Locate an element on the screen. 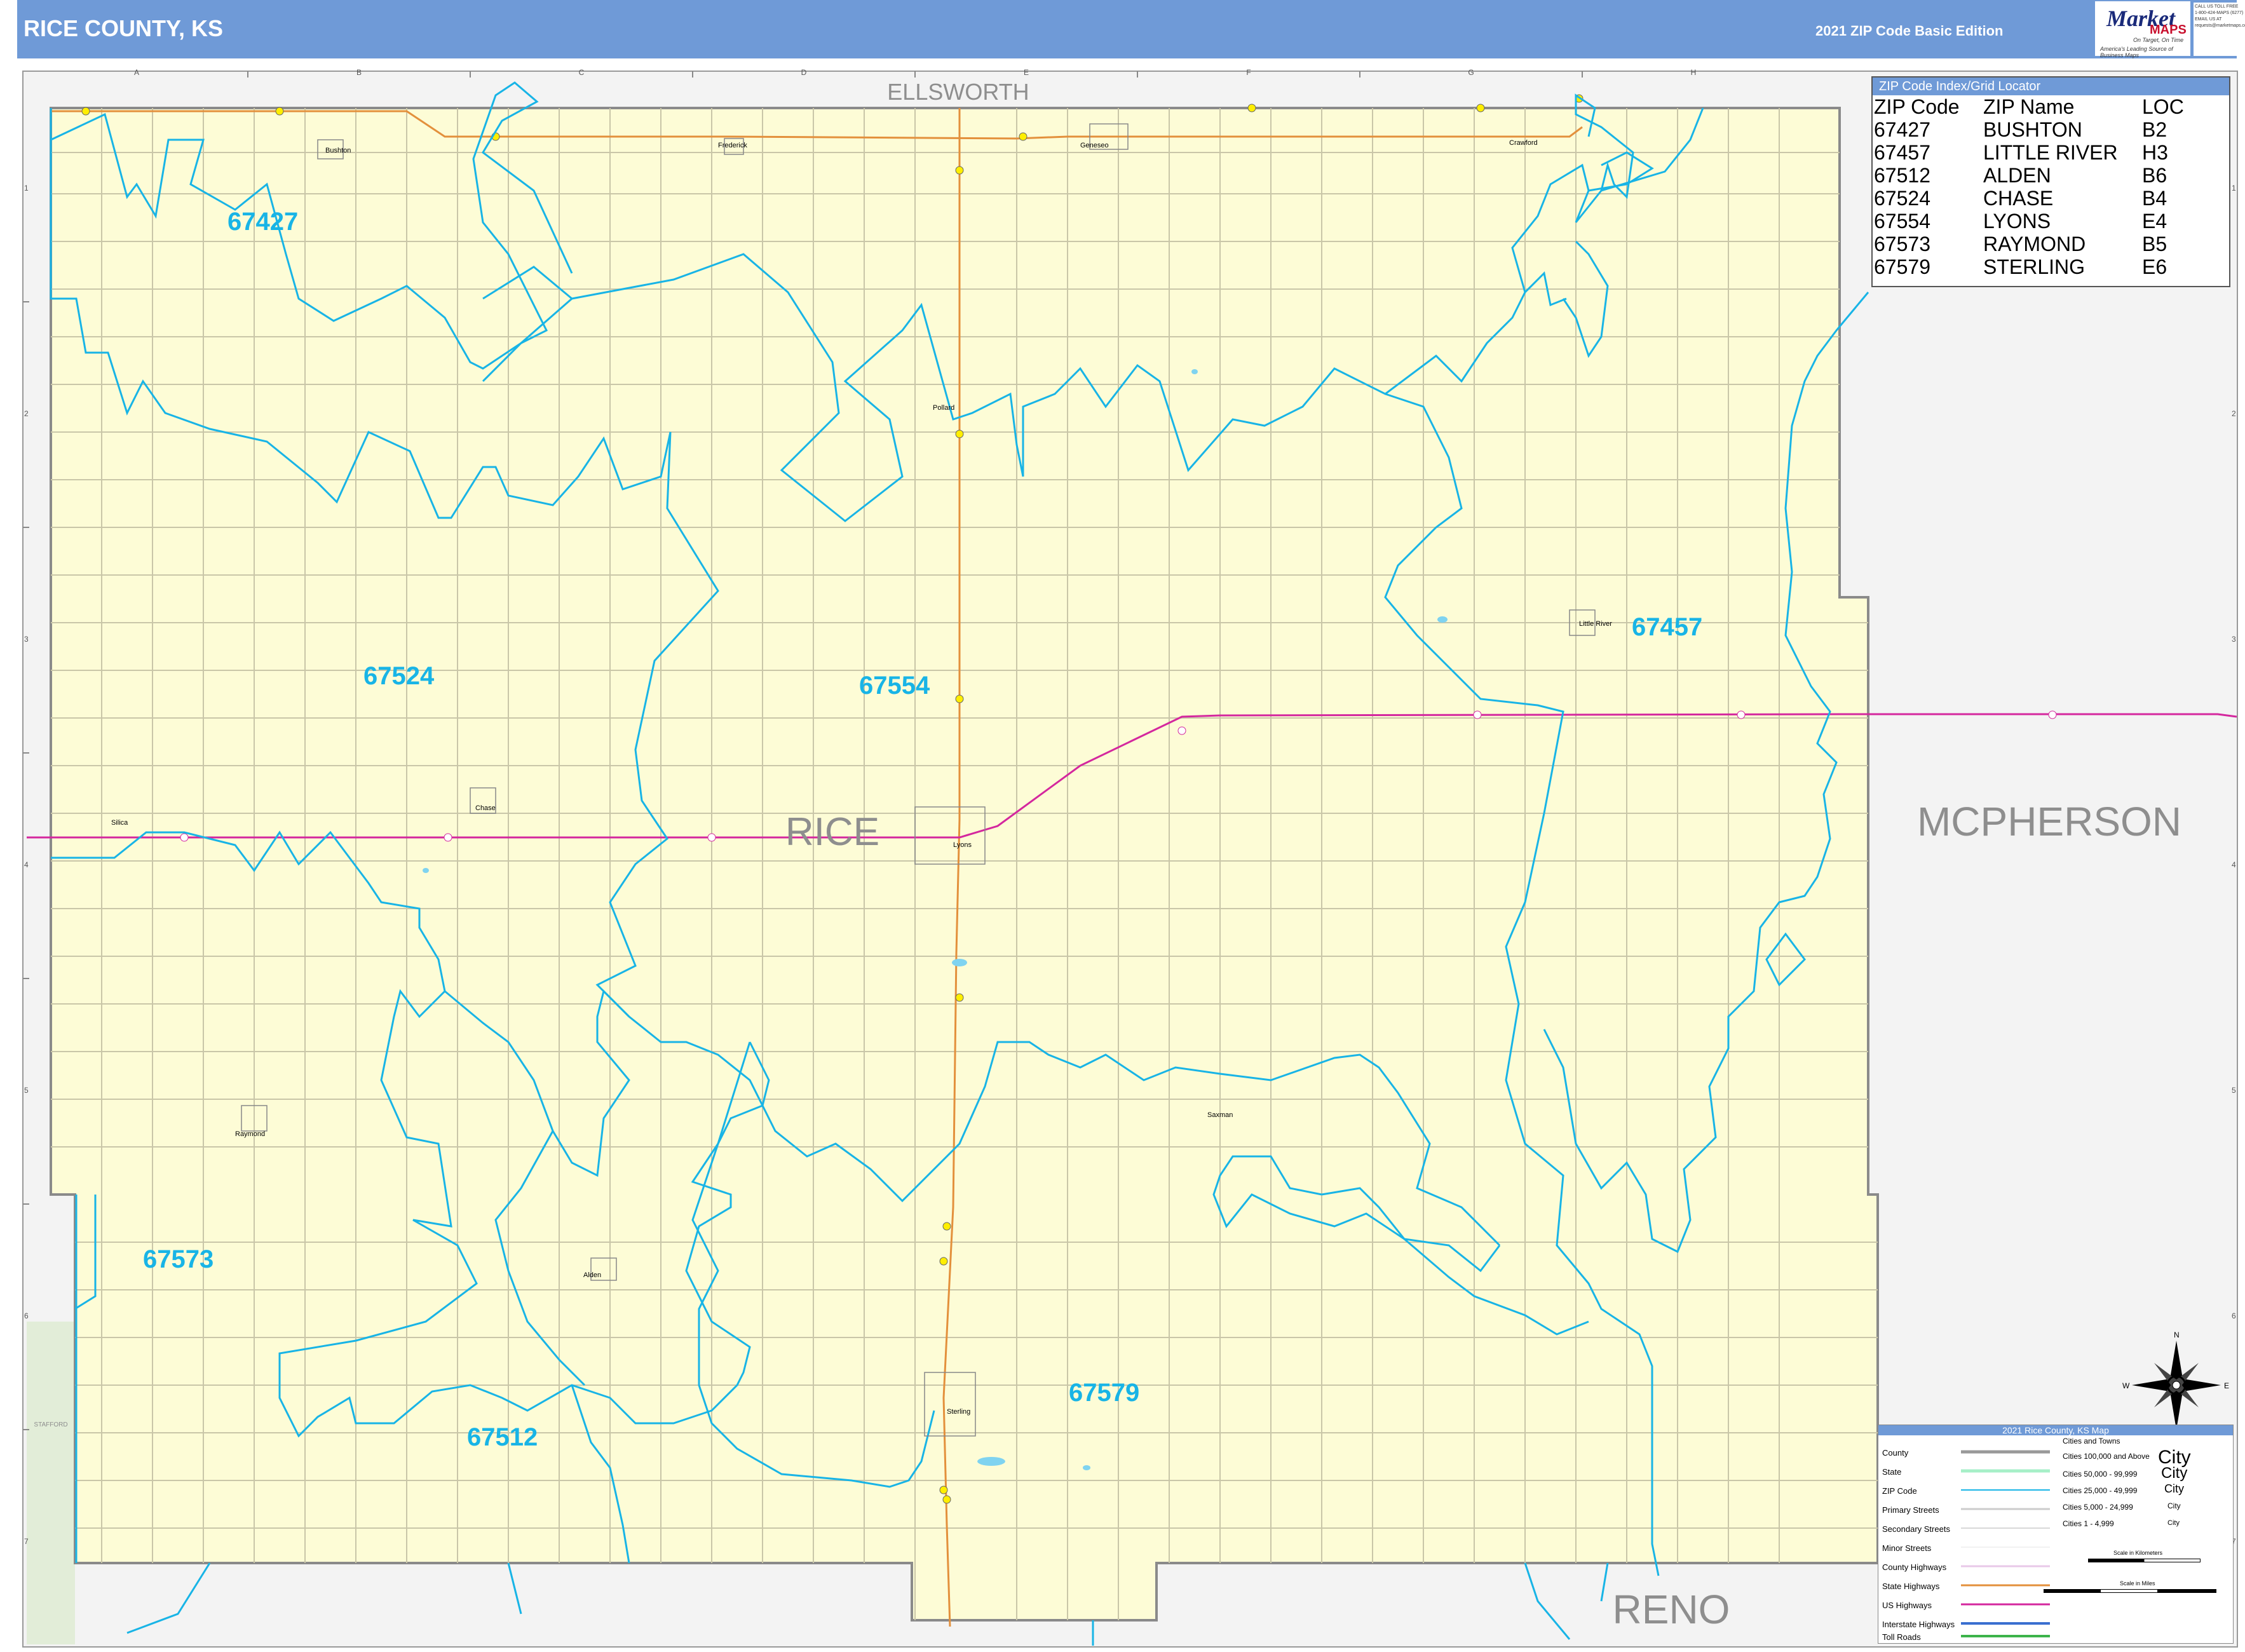  grid-col-f: F is located at coordinates (1248, 73).